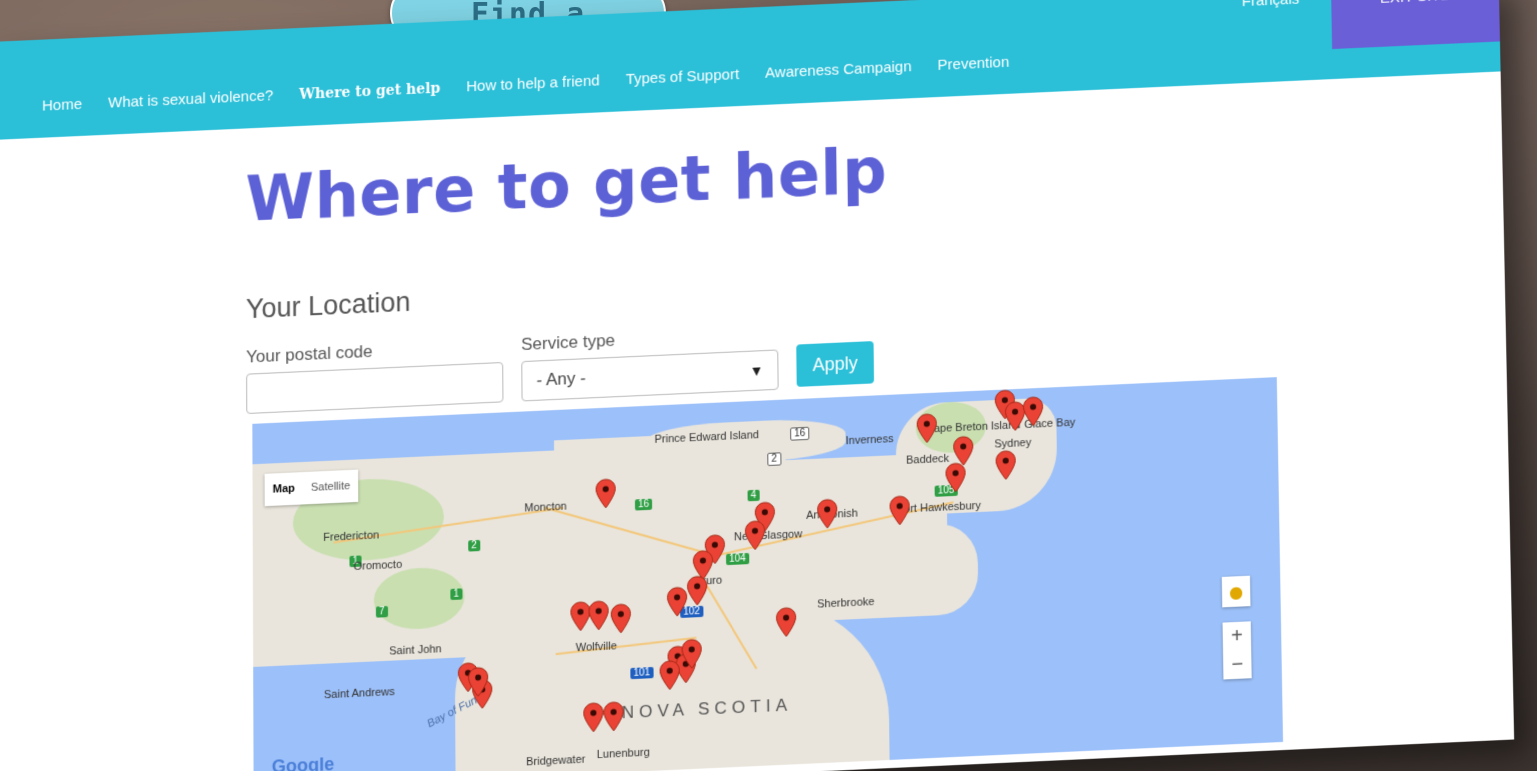 Image resolution: width=1537 pixels, height=771 pixels. Describe the element at coordinates (623, 754) in the screenshot. I see `map-label: Lunenburg` at that location.